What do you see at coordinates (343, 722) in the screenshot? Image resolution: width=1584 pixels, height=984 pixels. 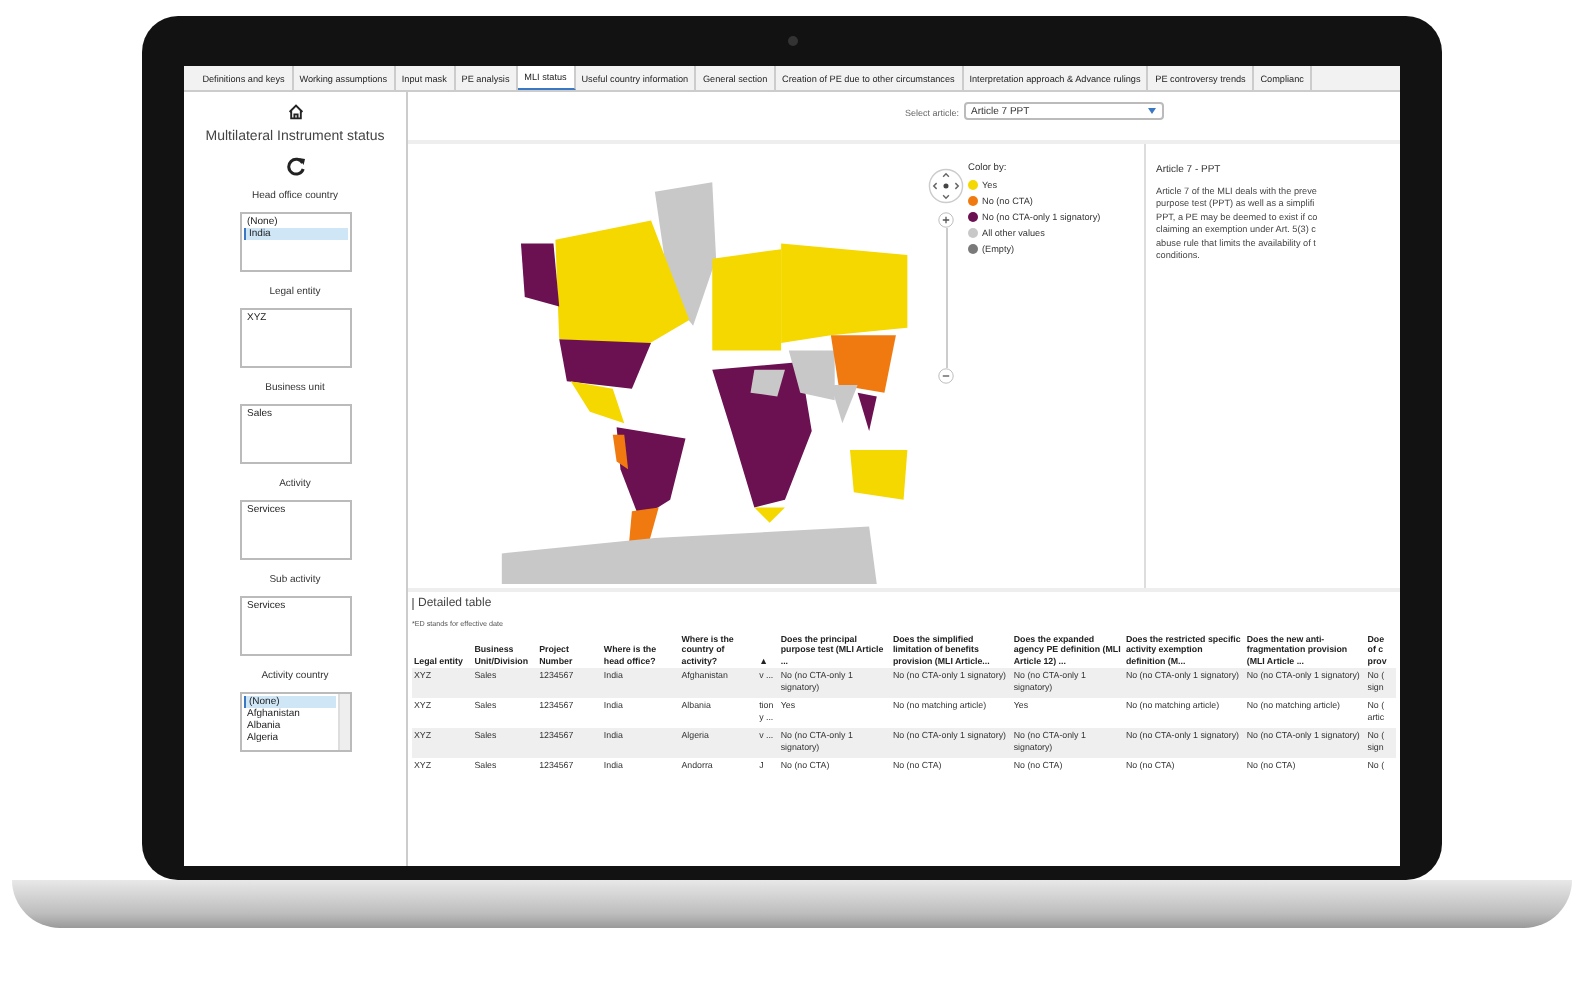 I see `scrollbar` at bounding box center [343, 722].